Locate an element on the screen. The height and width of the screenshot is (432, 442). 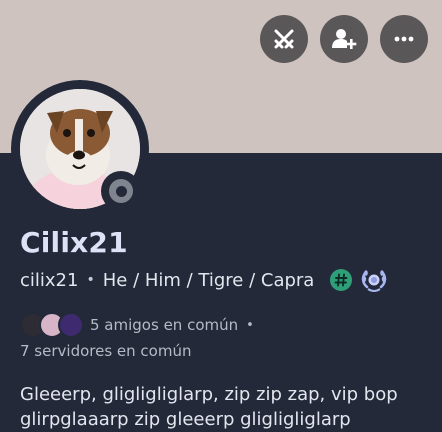
offline-status-icon is located at coordinates (121, 191).